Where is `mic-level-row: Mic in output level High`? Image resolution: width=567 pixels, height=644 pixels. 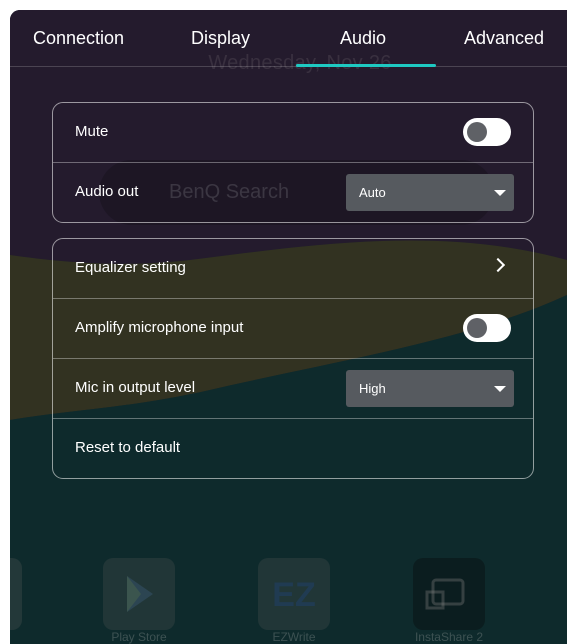
mic-level-row: Mic in output level High is located at coordinates (293, 388).